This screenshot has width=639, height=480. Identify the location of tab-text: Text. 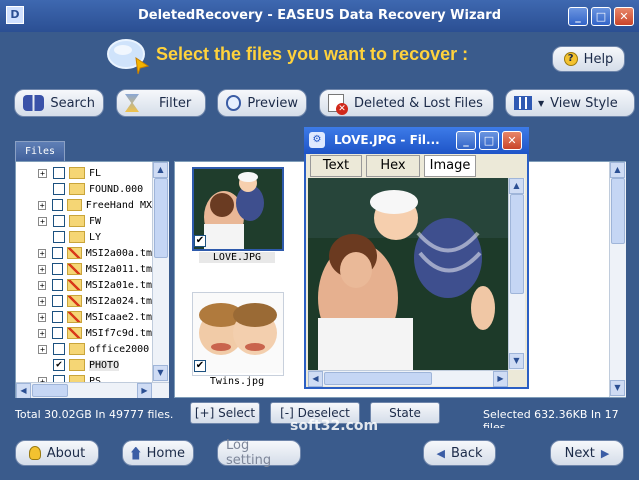
(336, 166).